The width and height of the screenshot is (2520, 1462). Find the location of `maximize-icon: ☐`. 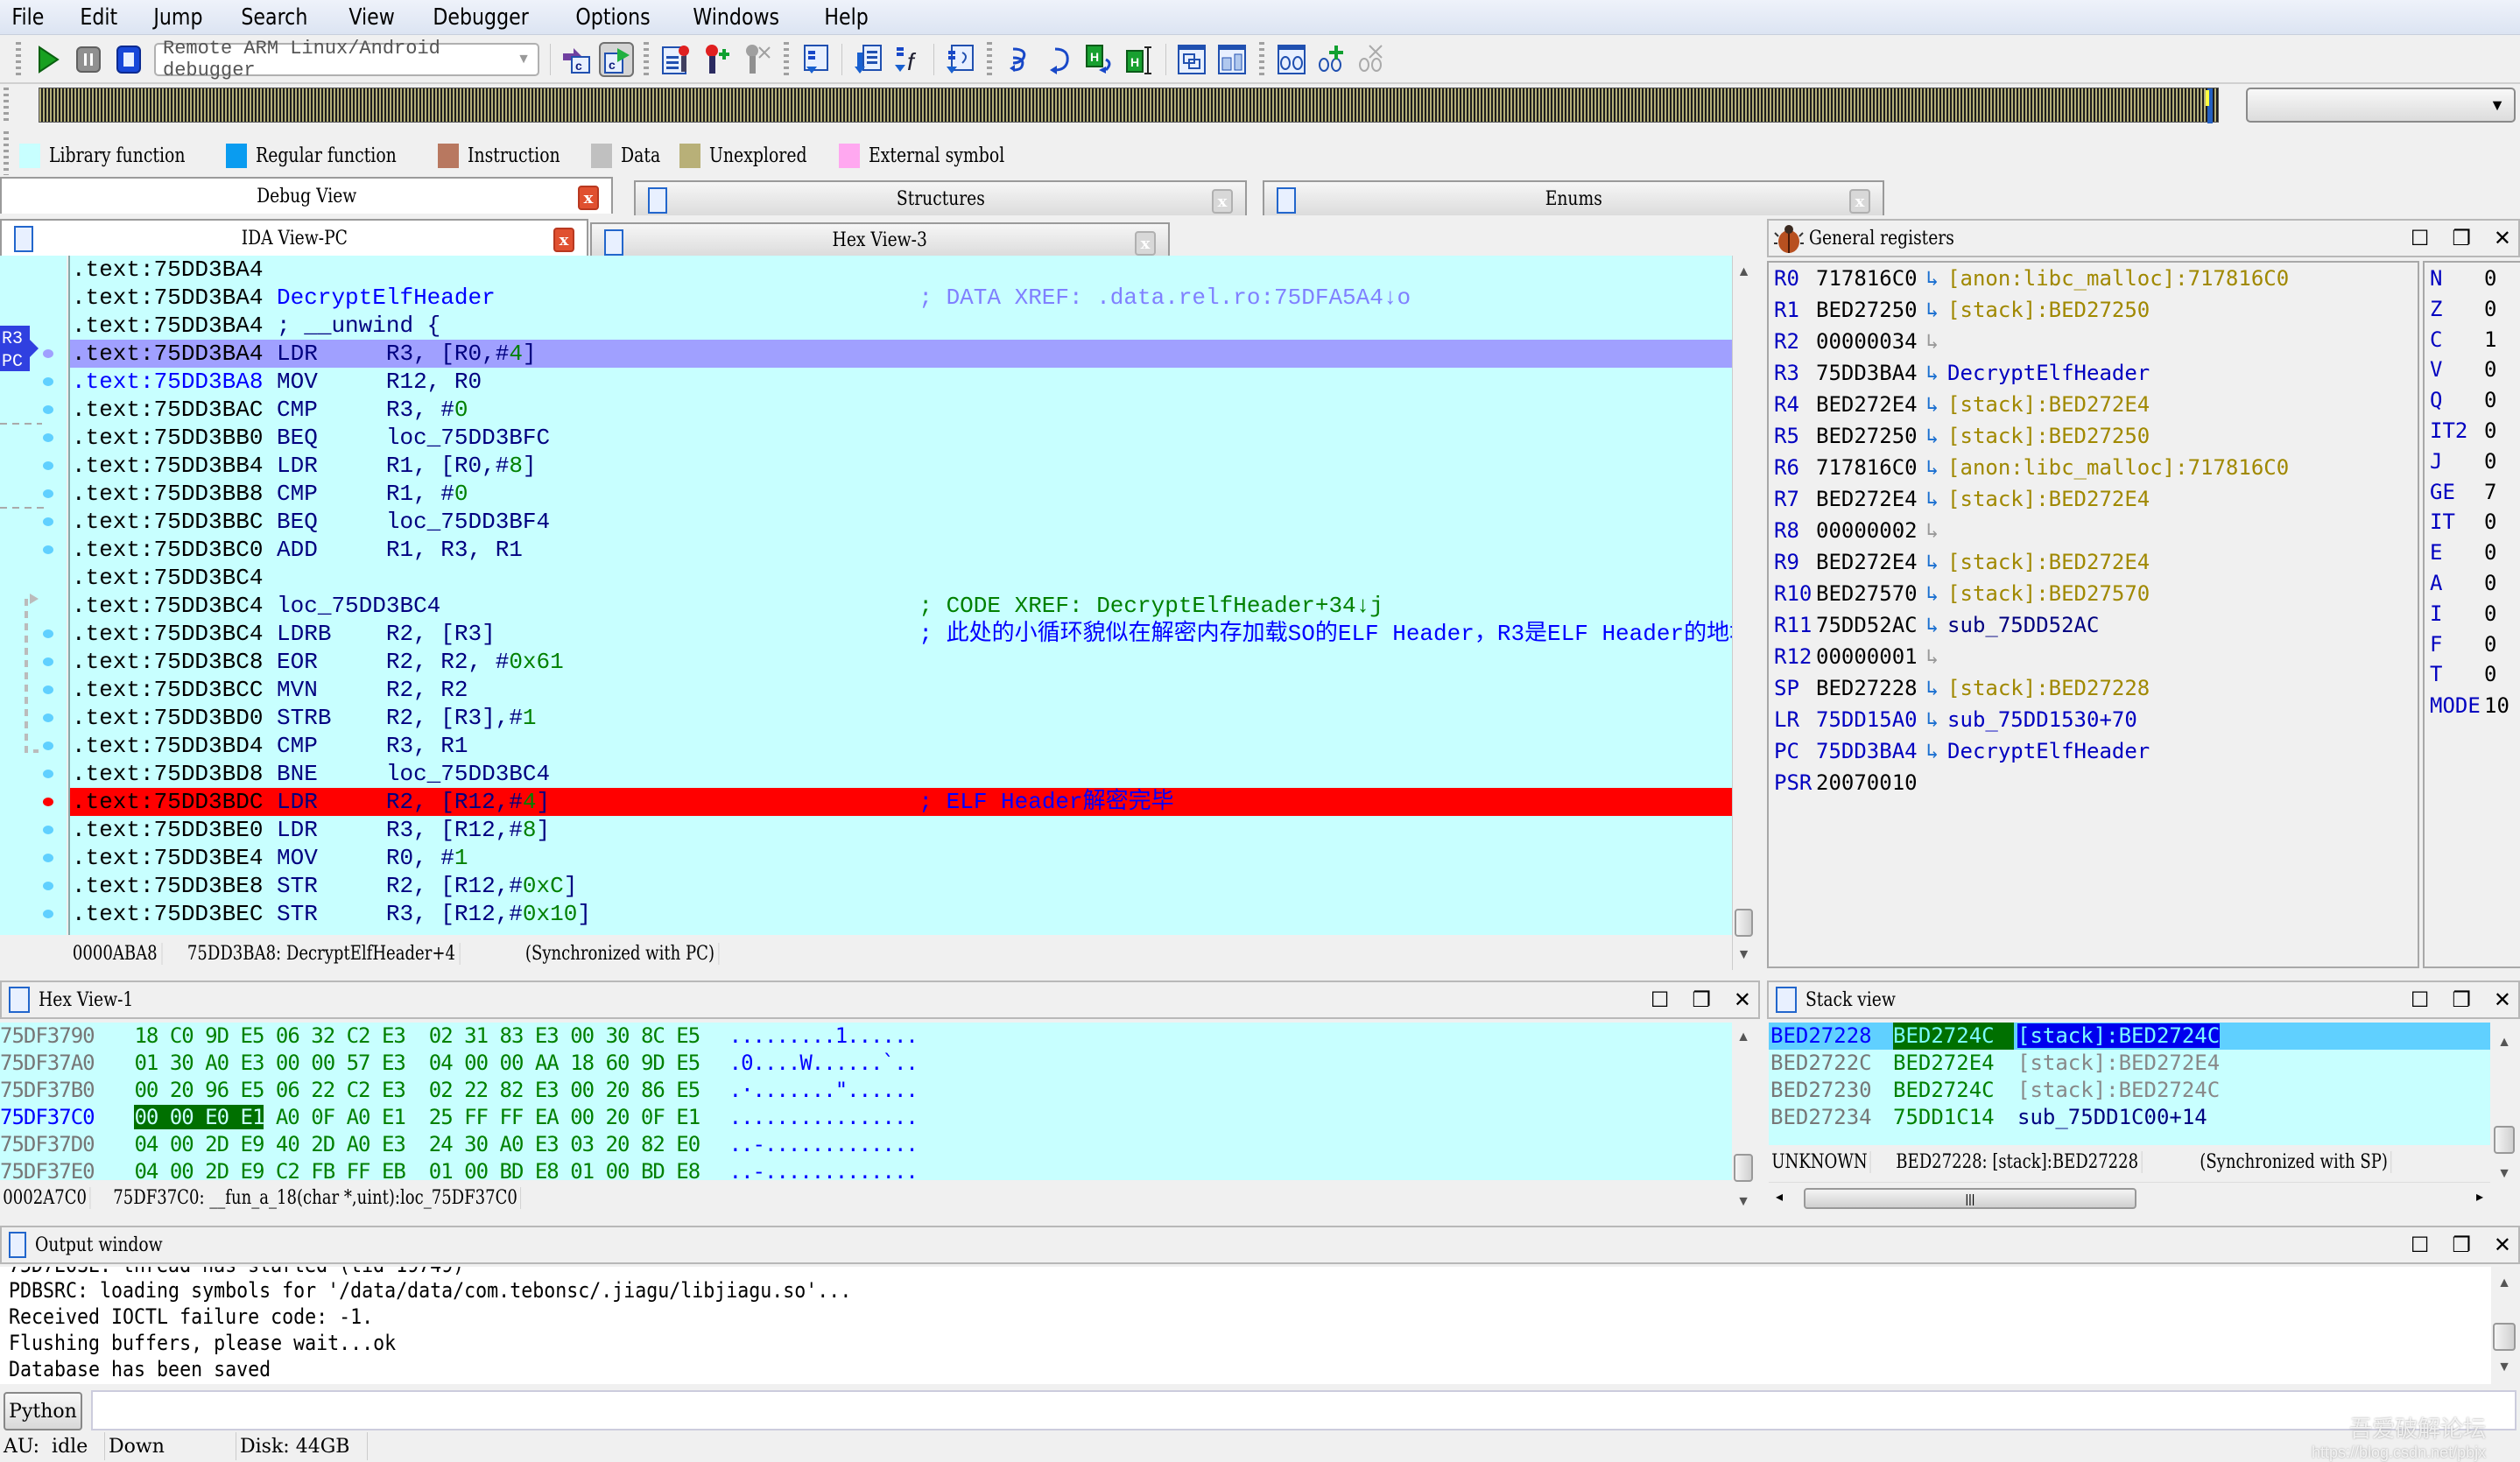

maximize-icon: ☐ is located at coordinates (2420, 238).